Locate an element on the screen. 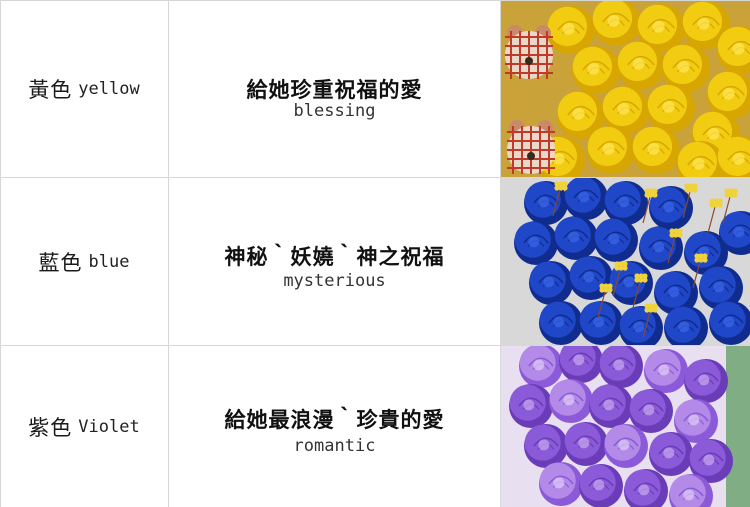 This screenshot has width=750, height=507. yellow-roses-image is located at coordinates (625, 89).